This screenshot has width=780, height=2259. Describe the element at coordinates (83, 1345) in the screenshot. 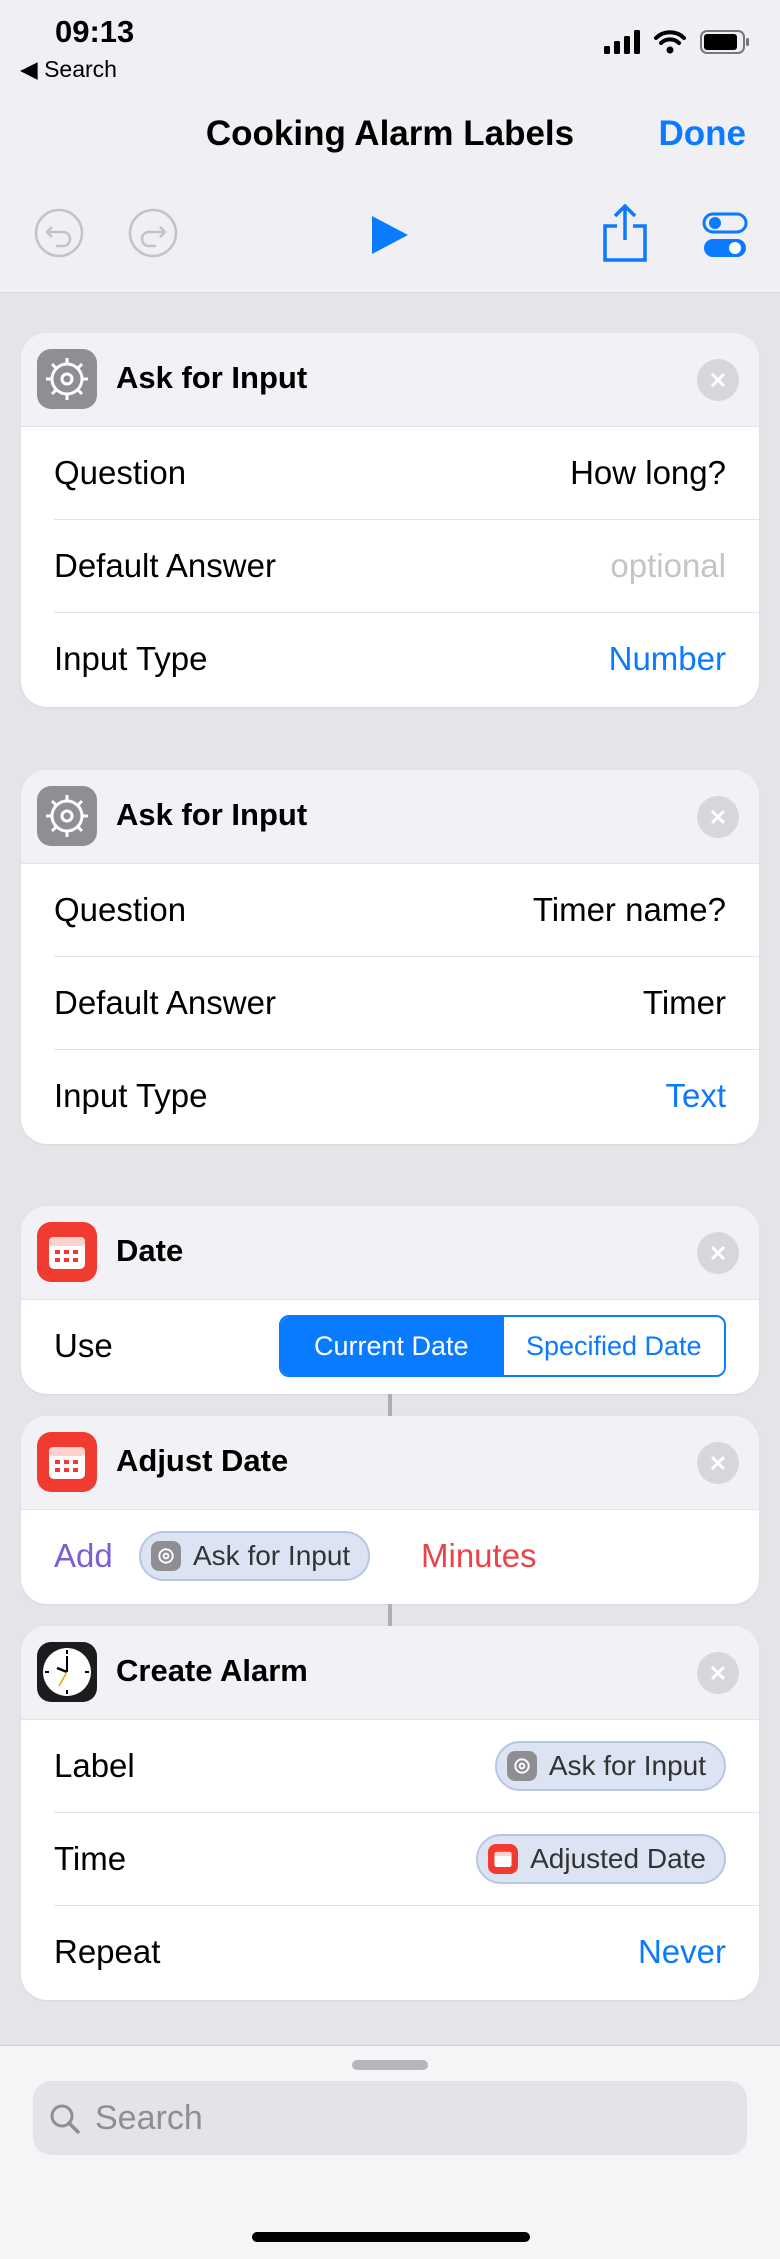

I see `use-label: Use` at that location.